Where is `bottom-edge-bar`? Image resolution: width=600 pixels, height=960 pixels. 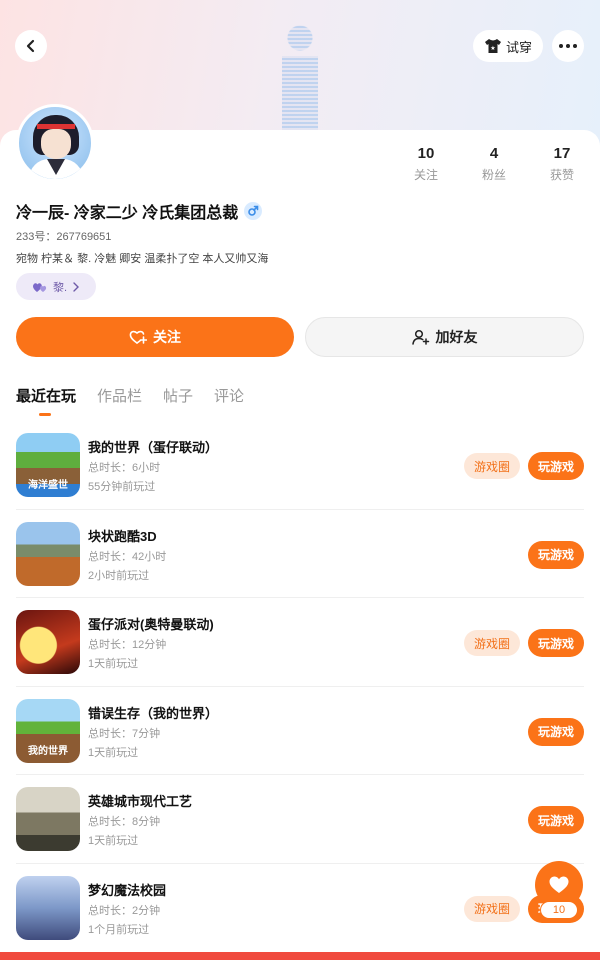 bottom-edge-bar is located at coordinates (300, 956).